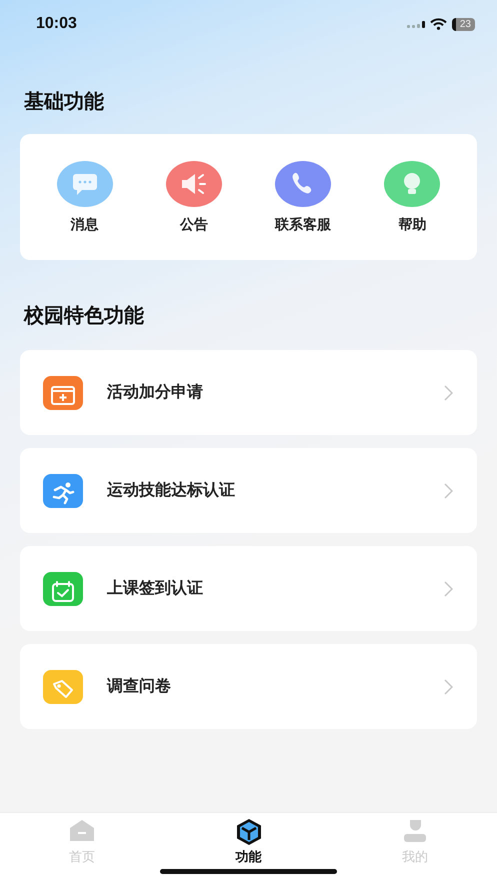 Image resolution: width=497 pixels, height=883 pixels. What do you see at coordinates (463, 24) in the screenshot?
I see `battery-icon: 23` at bounding box center [463, 24].